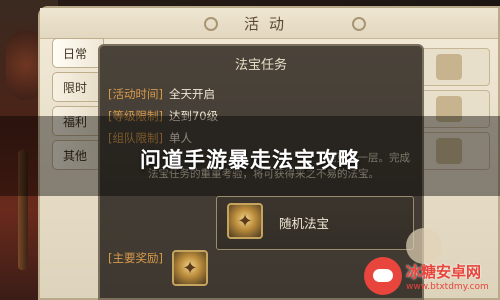 The height and width of the screenshot is (300, 500). Describe the element at coordinates (245, 221) in the screenshot. I see `treasure-gourd-icon: ✦` at that location.